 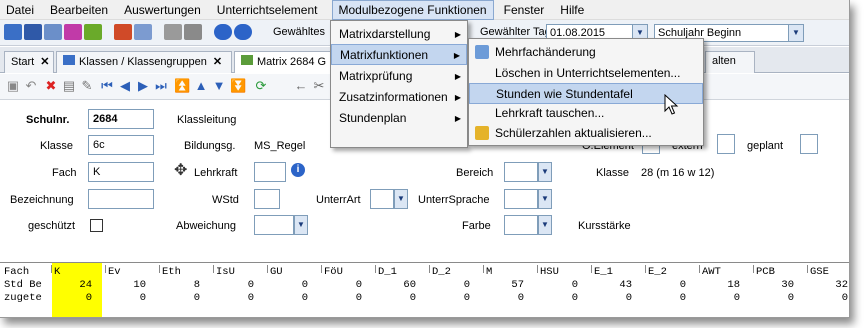 I want to click on std-cell: 43, so click(x=617, y=285).